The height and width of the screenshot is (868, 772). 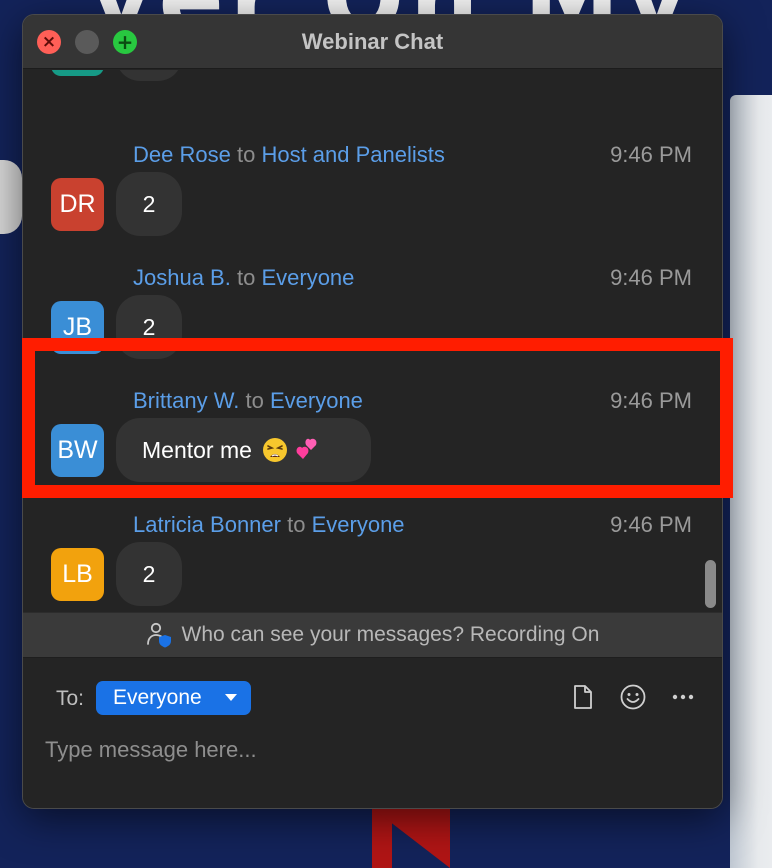 I want to click on chevron-down-icon, so click(x=231, y=697).